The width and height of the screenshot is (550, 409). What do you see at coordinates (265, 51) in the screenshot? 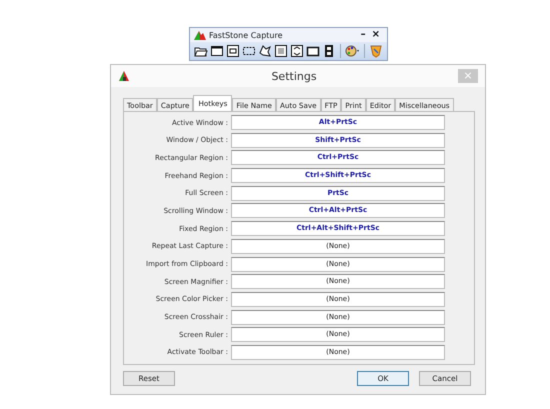
I see `freehand-icon` at bounding box center [265, 51].